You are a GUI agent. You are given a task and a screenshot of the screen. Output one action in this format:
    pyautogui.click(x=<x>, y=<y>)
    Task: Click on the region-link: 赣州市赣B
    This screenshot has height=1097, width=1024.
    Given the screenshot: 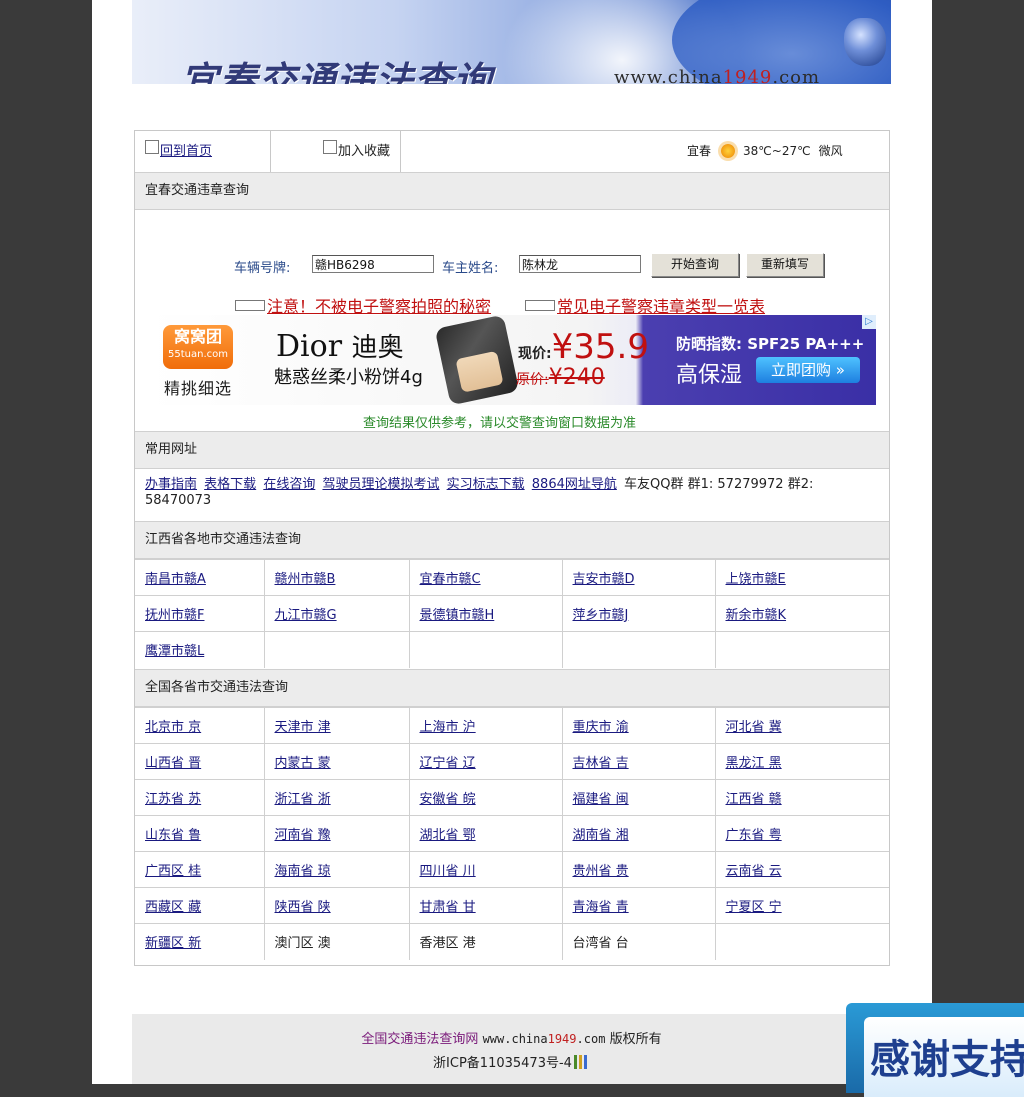 What is the action you would take?
    pyautogui.click(x=305, y=579)
    